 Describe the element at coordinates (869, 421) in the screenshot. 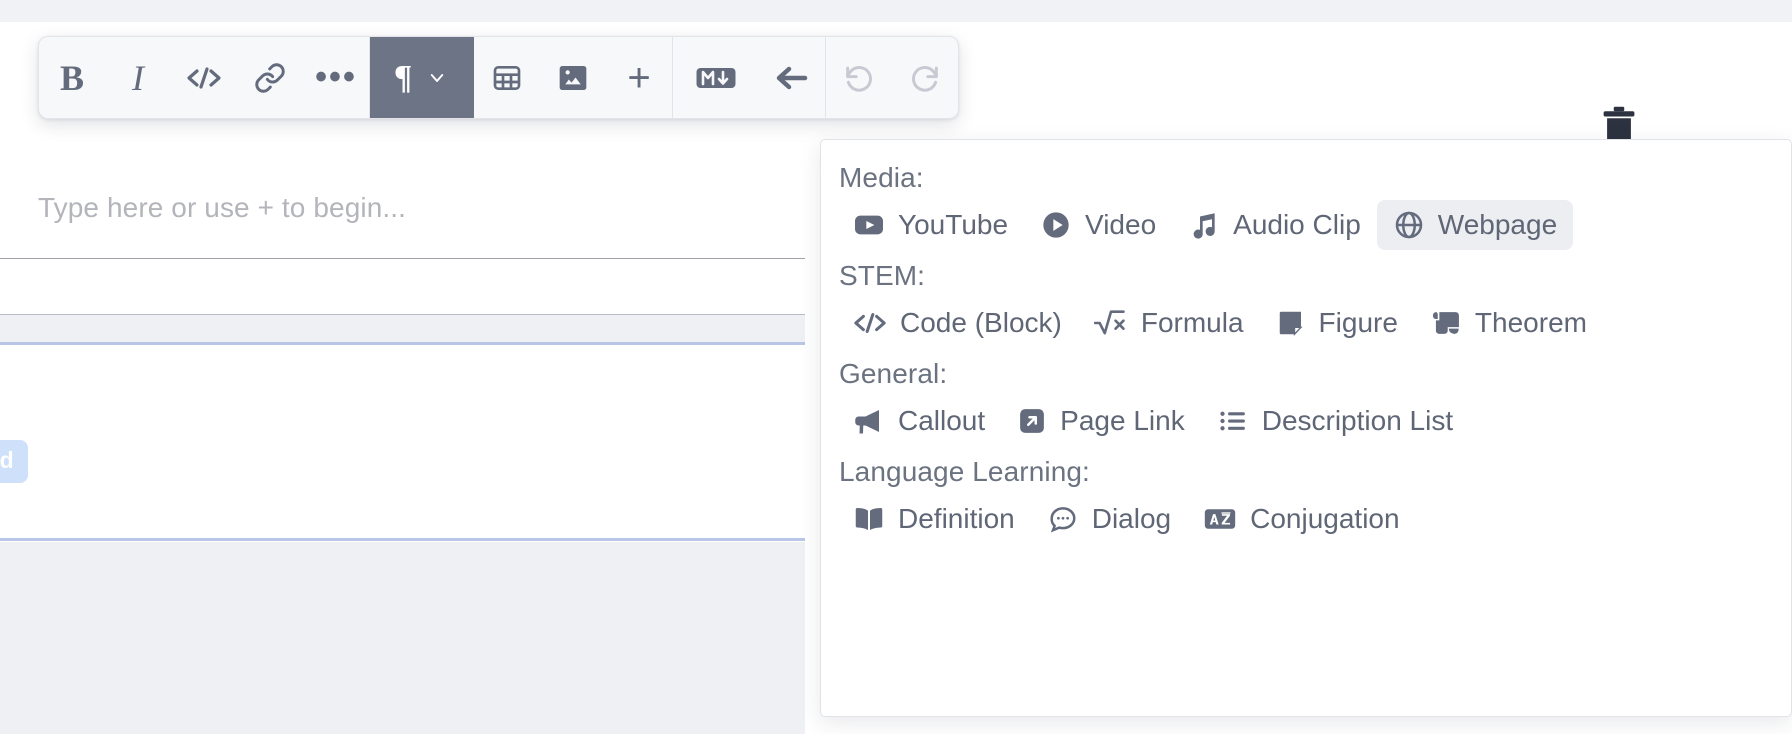

I see `megaphone-icon` at that location.